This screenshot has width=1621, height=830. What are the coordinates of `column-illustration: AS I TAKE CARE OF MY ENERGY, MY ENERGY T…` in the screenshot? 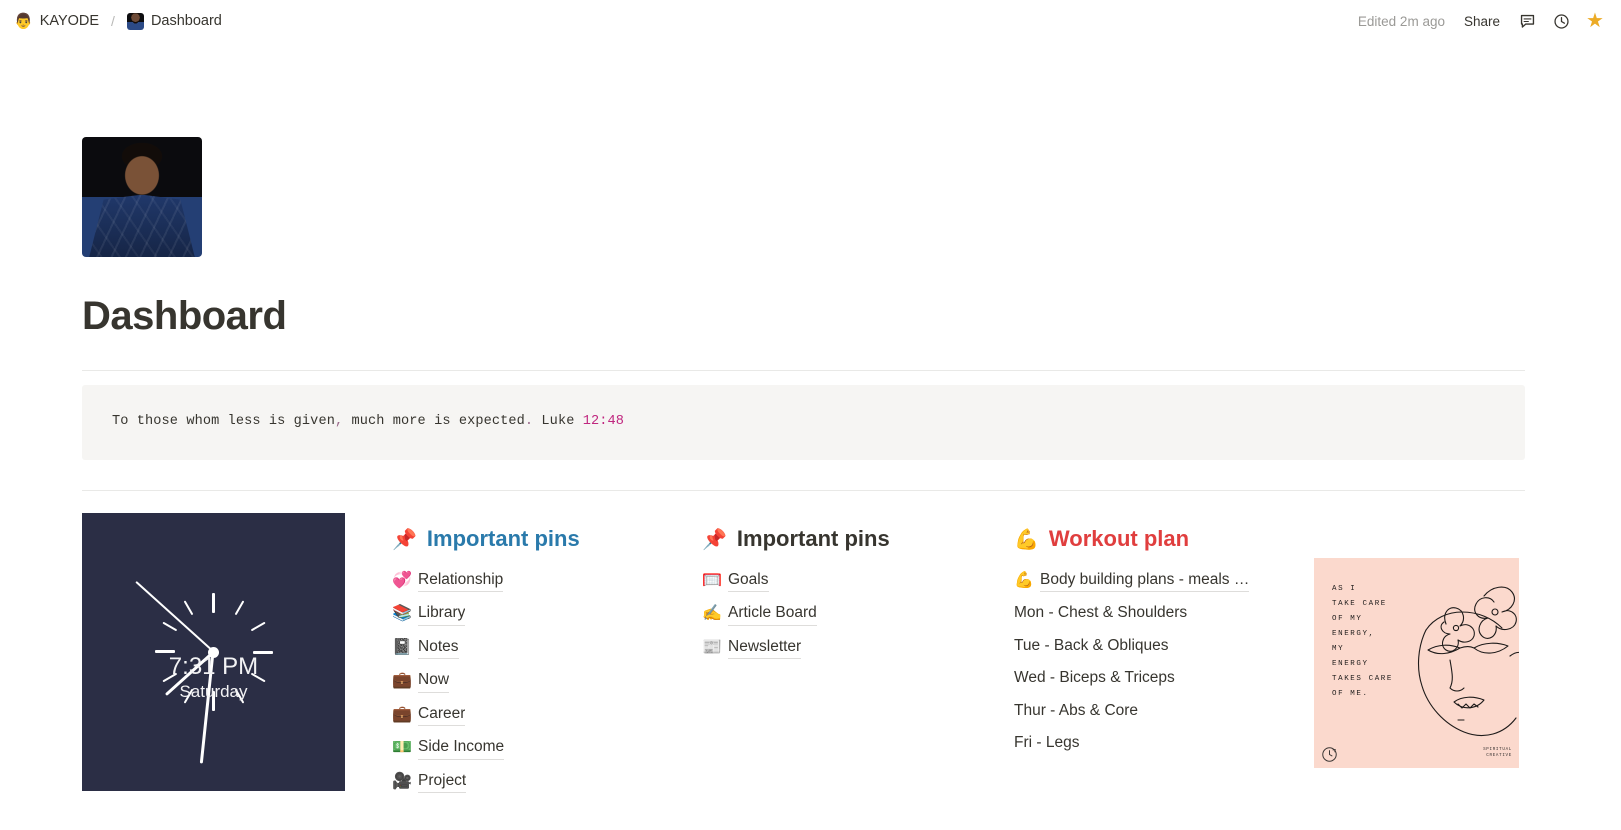 It's located at (1429, 641).